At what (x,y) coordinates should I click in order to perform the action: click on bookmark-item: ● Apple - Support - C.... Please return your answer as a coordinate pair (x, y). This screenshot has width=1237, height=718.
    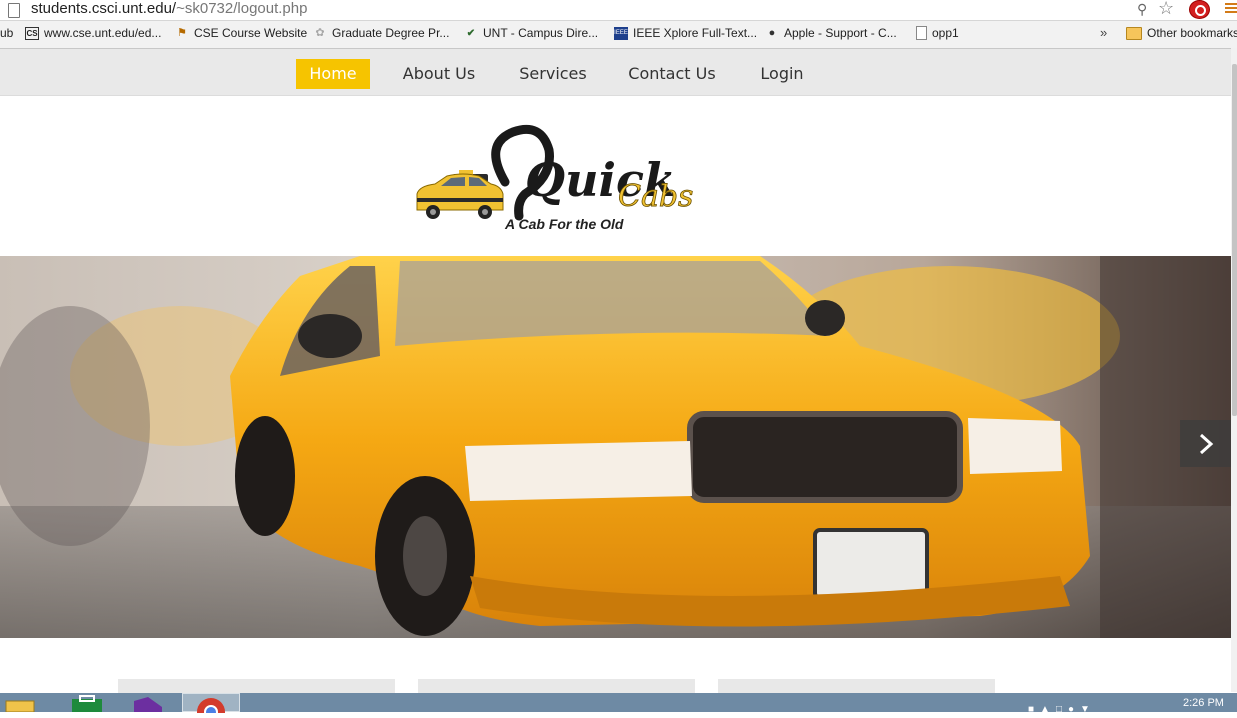
    Looking at the image, I should click on (831, 33).